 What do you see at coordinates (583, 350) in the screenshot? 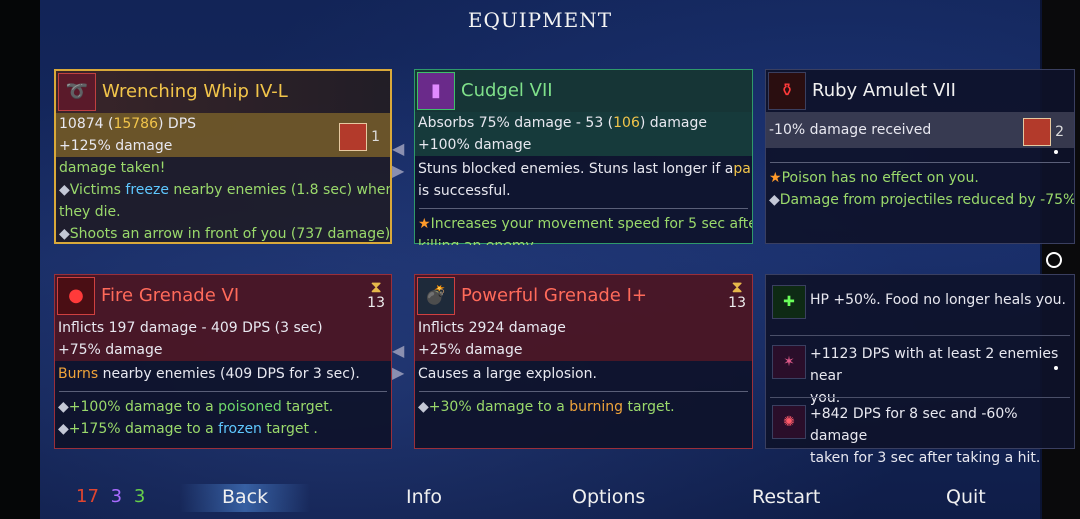
I see `damage-line: +25% damage` at bounding box center [583, 350].